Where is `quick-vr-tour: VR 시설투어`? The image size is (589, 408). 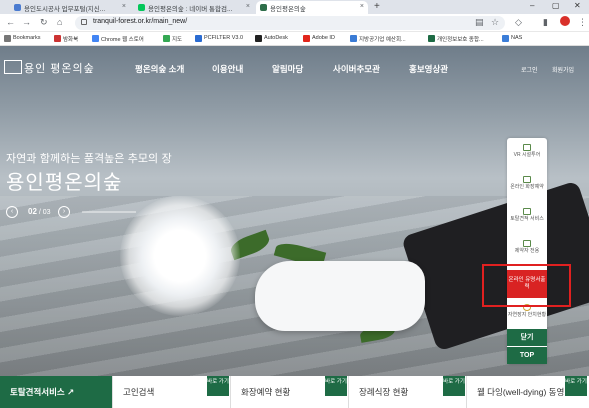 quick-vr-tour: VR 시설투어 is located at coordinates (527, 151).